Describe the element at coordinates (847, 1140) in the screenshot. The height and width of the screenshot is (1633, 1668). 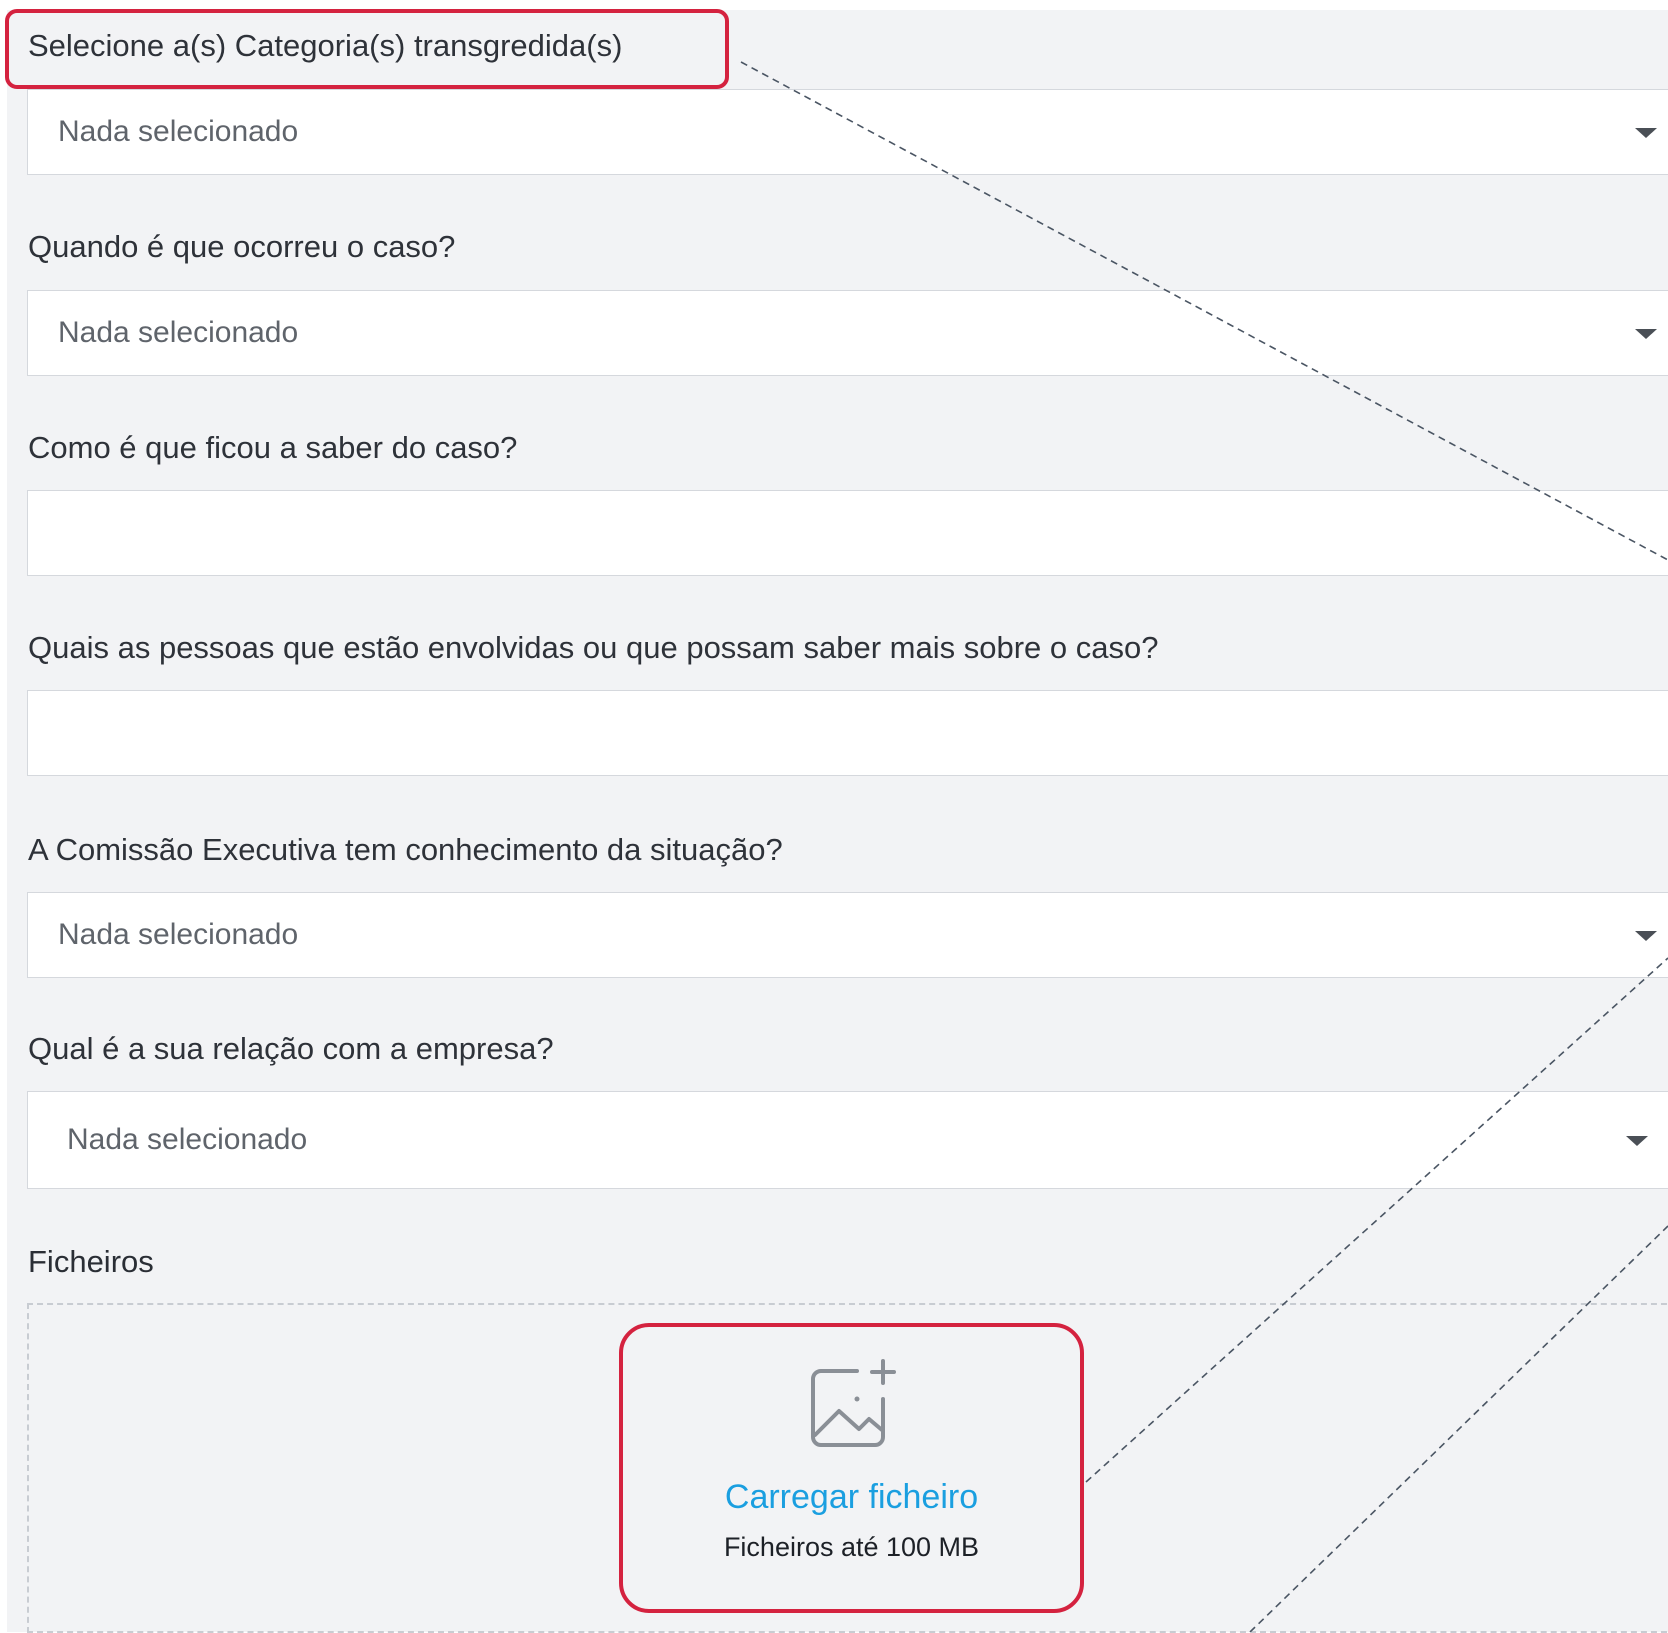
I see `relation-select: Nada selecionado` at that location.